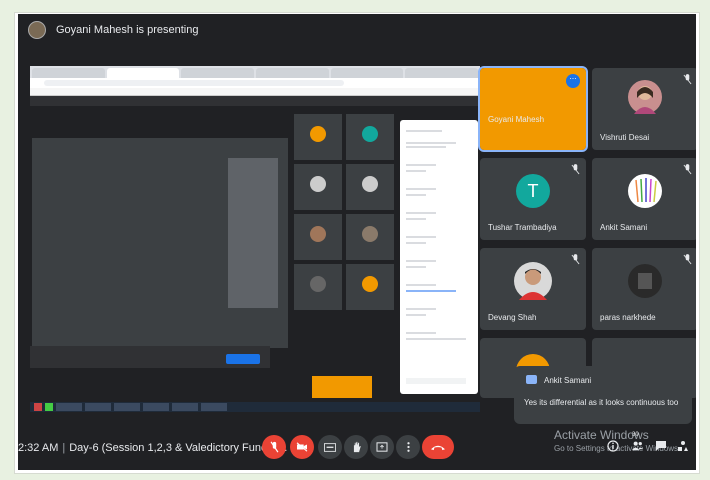 This screenshot has width=710, height=480. I want to click on shared-banner, so click(254, 101).